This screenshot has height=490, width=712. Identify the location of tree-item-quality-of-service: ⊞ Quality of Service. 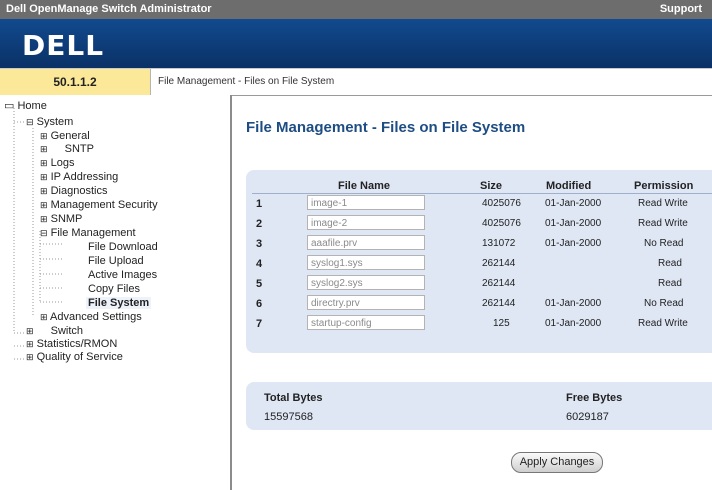
(74, 357).